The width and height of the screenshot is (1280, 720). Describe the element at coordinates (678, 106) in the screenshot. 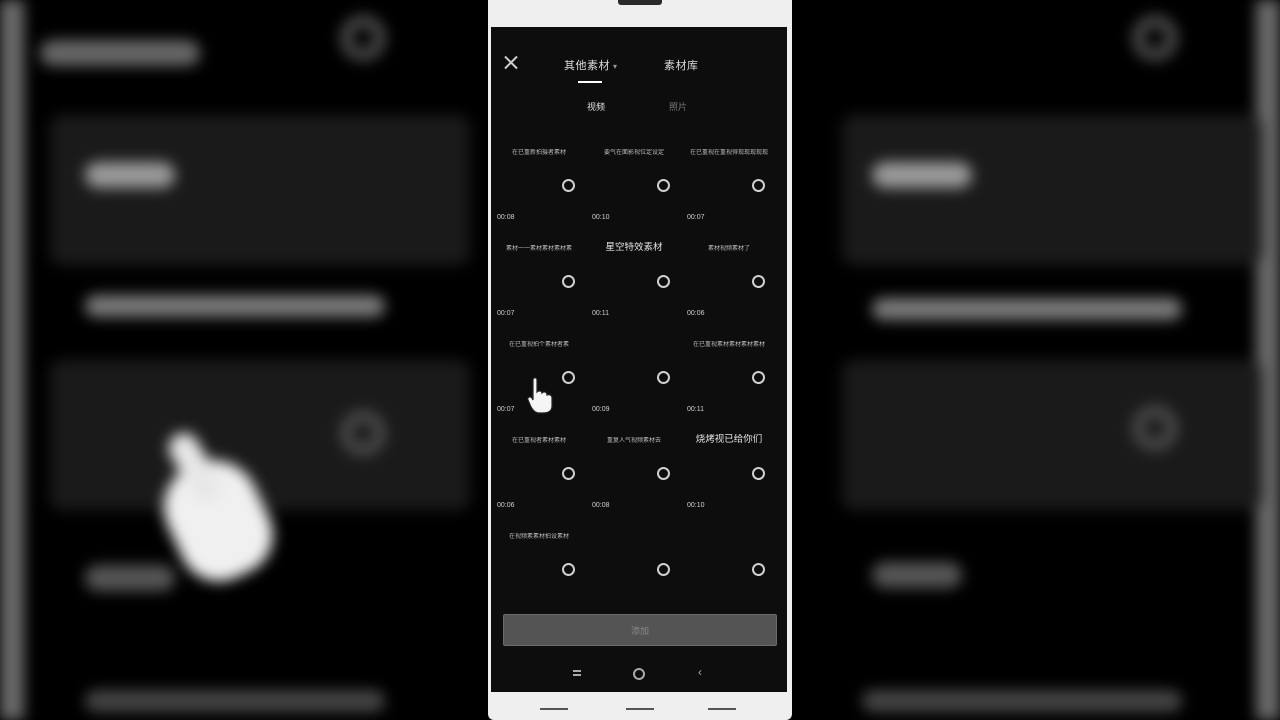

I see `subtab-photo: 照片` at that location.